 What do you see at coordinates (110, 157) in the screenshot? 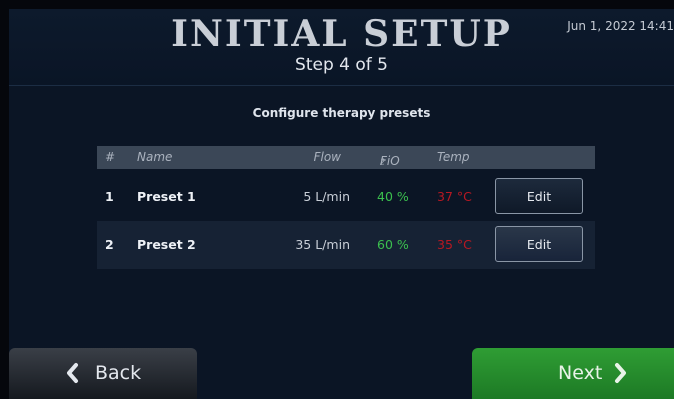
I see `column-header-number: #` at bounding box center [110, 157].